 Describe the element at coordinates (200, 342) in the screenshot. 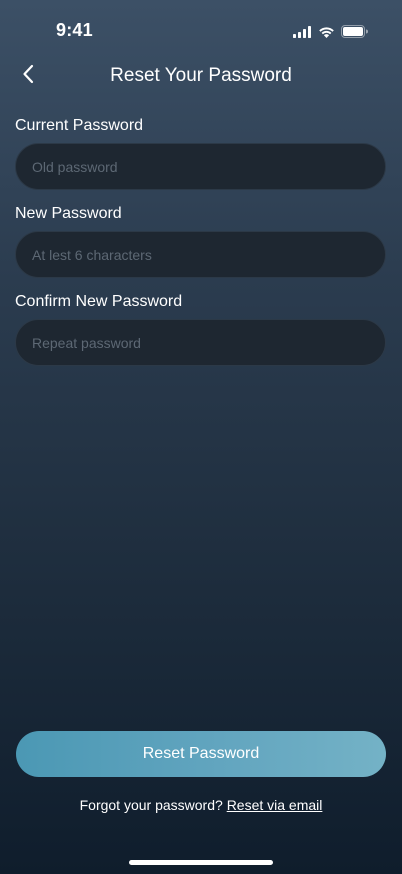

I see `confirm-password-input` at that location.